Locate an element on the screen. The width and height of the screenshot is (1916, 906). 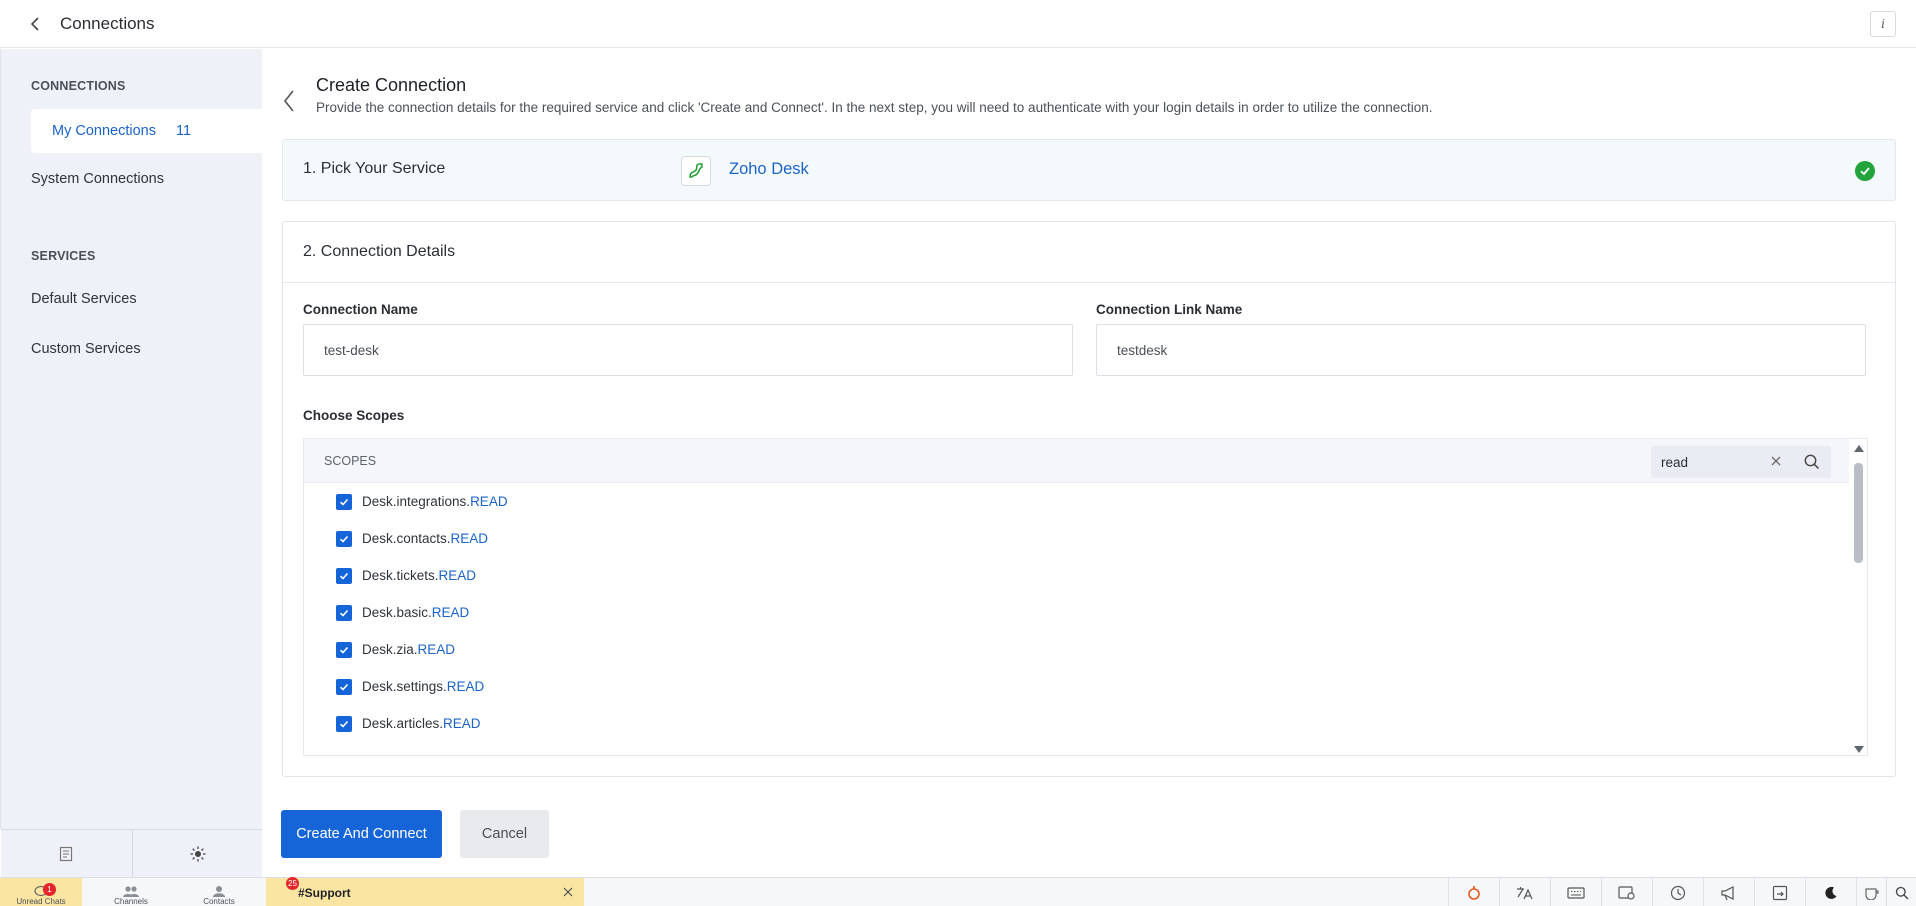
scope-row: Desk.zia. READ is located at coordinates (1076, 649).